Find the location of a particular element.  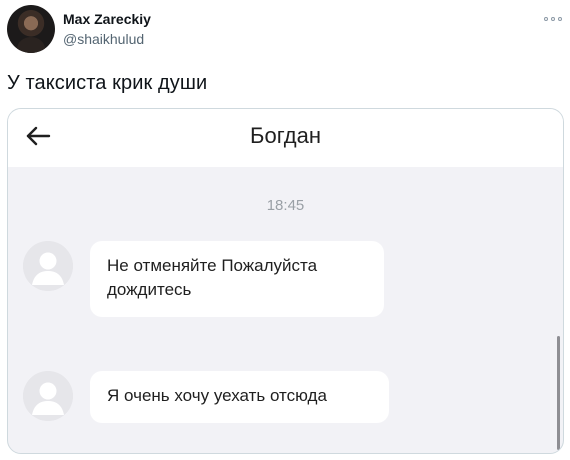

chat-contact-name: Богдан is located at coordinates (285, 135).